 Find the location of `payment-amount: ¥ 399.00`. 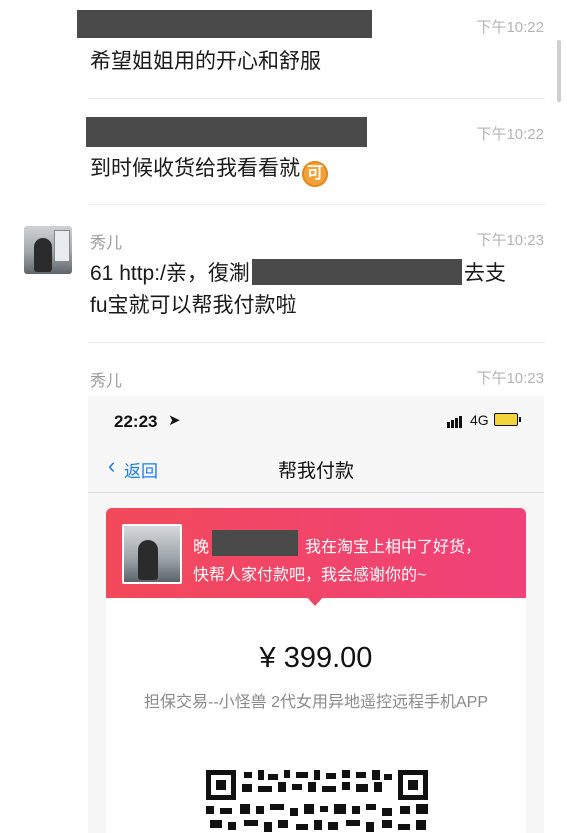

payment-amount: ¥ 399.00 is located at coordinates (316, 658).